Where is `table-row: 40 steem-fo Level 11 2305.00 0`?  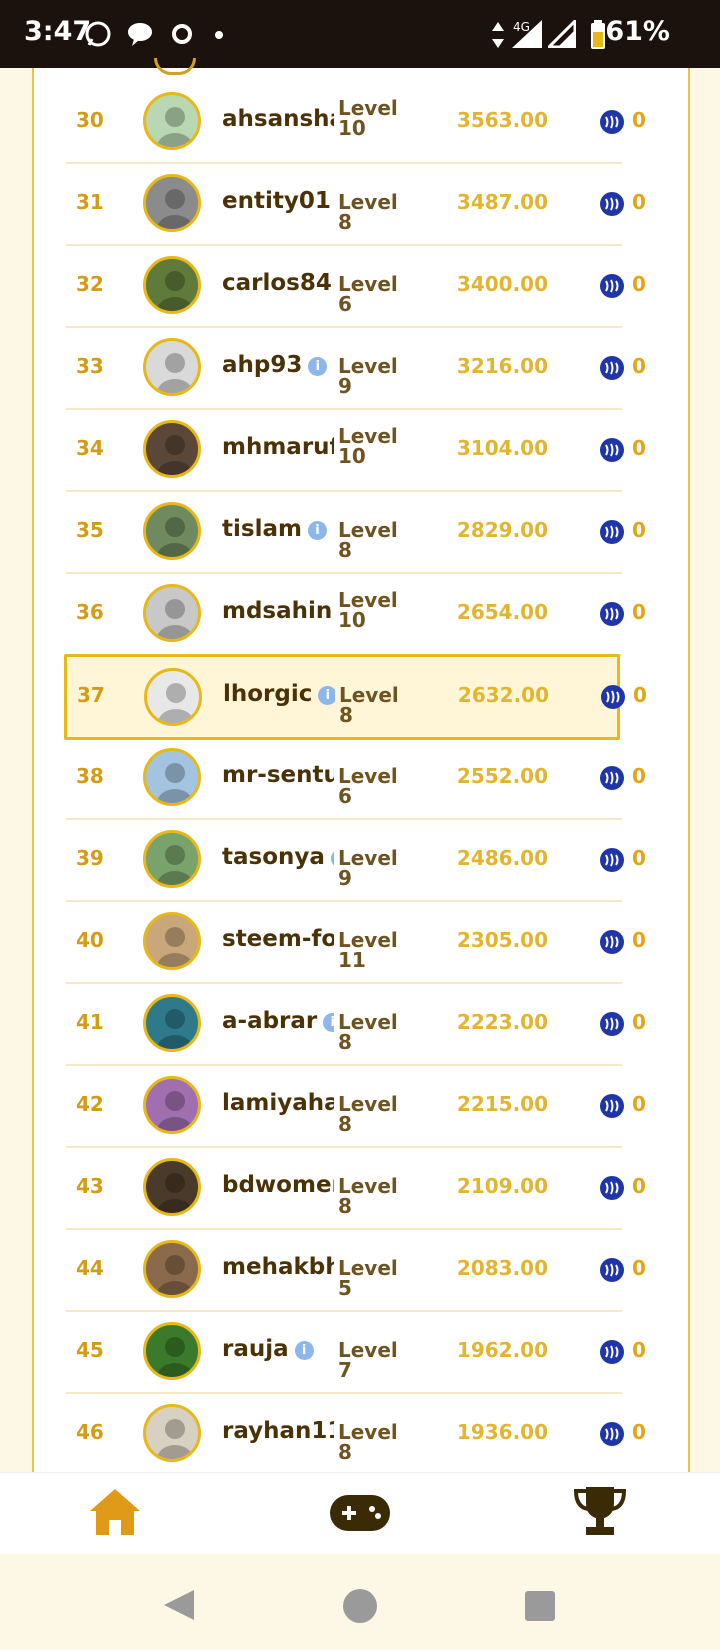
table-row: 40 steem-fo Level 11 2305.00 0 is located at coordinates (356, 943).